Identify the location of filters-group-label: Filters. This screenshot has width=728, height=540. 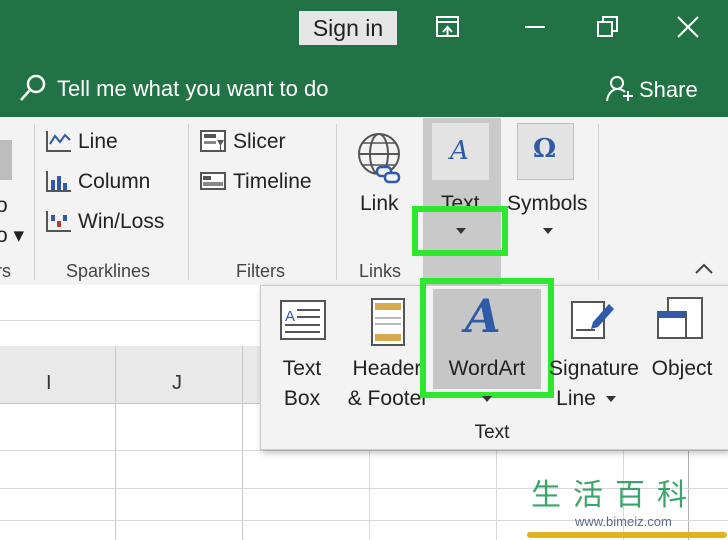
(260, 271).